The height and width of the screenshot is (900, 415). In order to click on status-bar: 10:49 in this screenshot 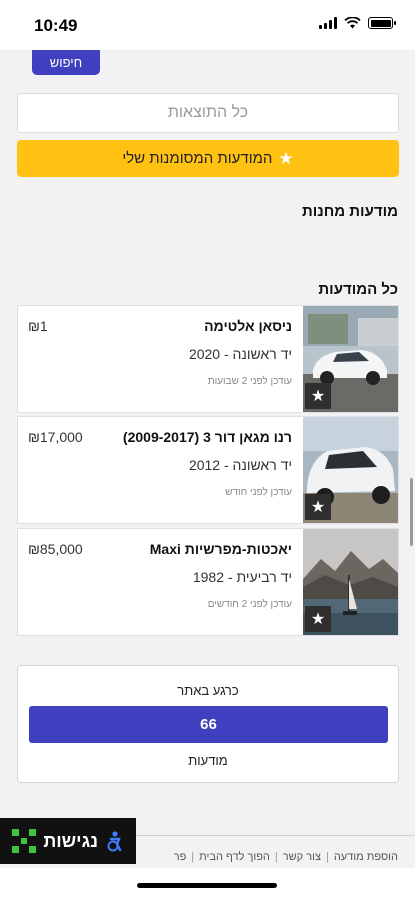, I will do `click(207, 25)`.